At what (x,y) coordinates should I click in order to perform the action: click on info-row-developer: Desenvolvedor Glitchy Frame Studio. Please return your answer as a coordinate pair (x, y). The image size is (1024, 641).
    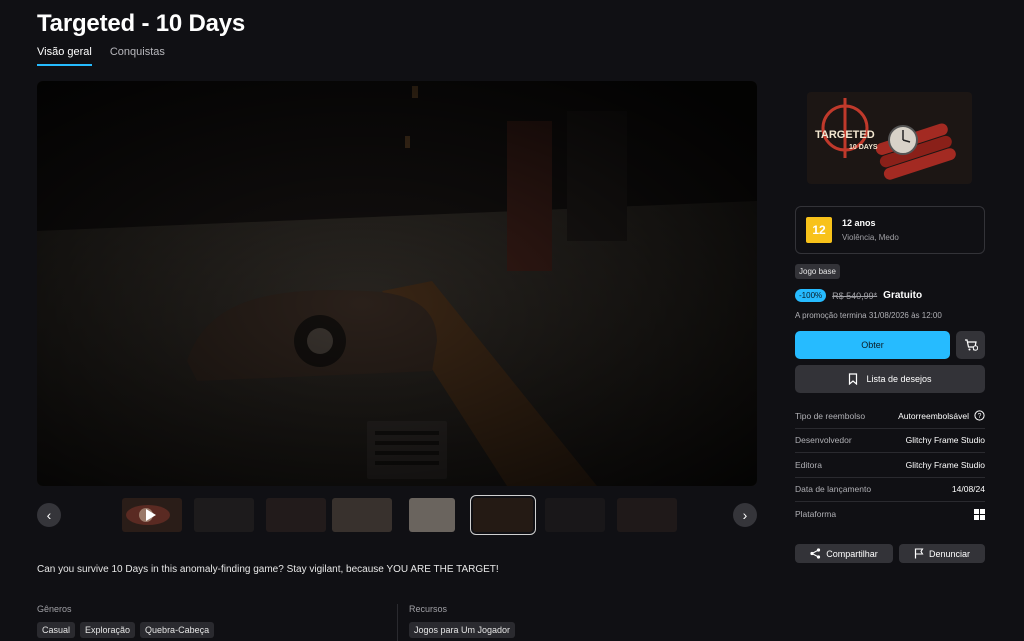
    Looking at the image, I should click on (890, 441).